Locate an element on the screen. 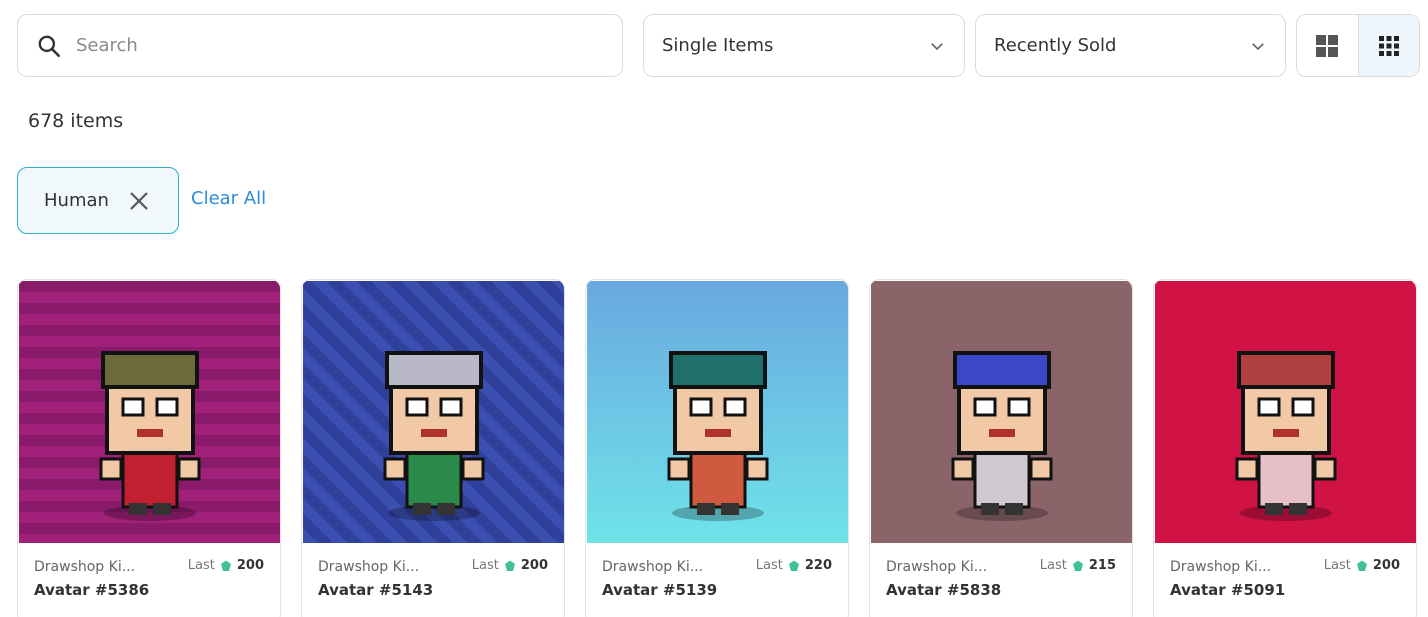 The height and width of the screenshot is (617, 1428). filter-toolbar: Single Items Recently Sold is located at coordinates (718, 45).